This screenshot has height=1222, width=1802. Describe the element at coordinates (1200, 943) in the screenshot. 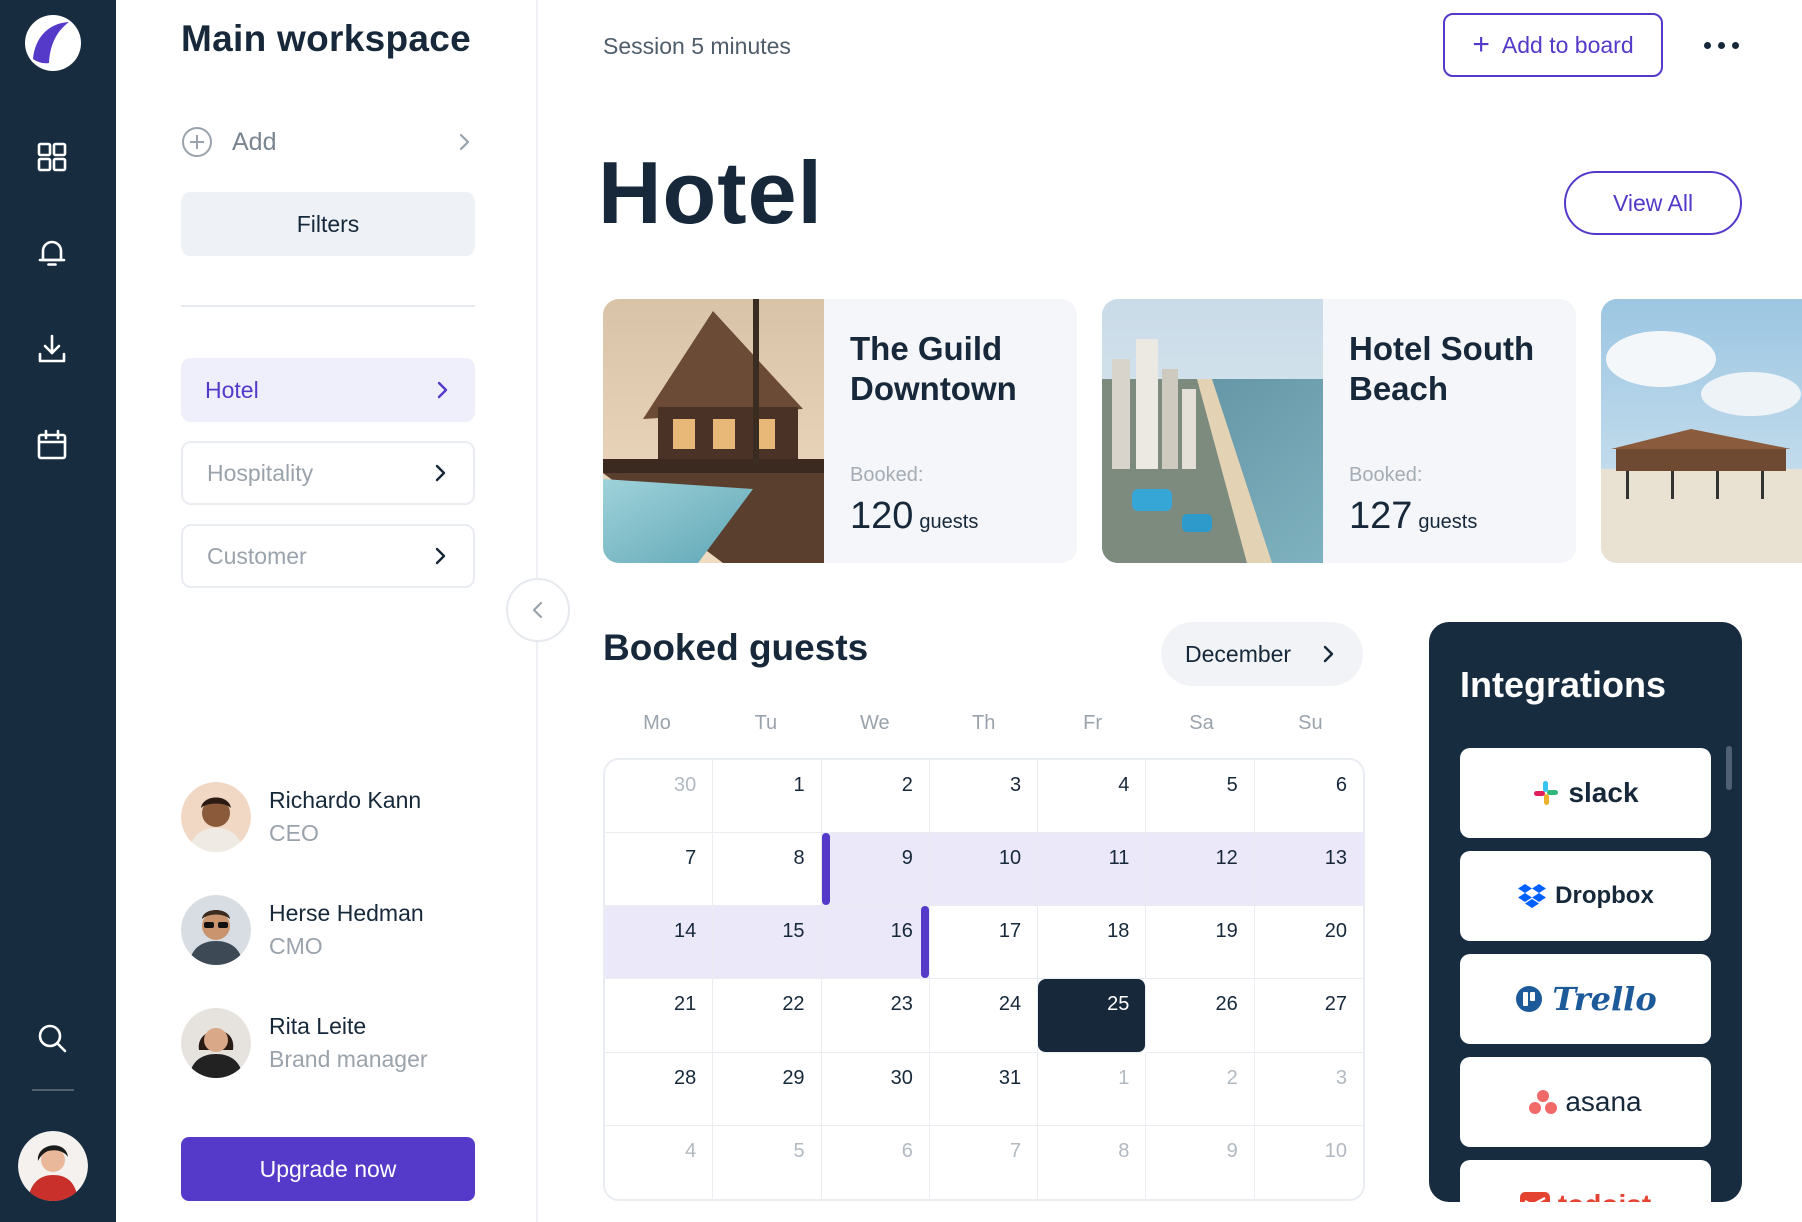

I see `calendar-day: 19` at that location.